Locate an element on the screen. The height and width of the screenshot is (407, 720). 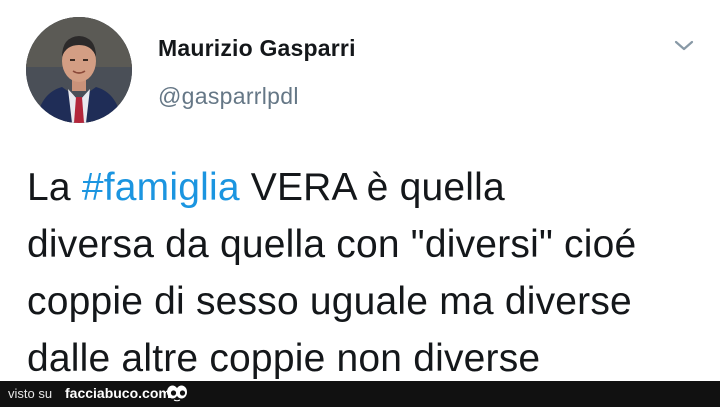
tweet-text-line-2: diversa da quella con "diversi" cioé is located at coordinates (332, 244).